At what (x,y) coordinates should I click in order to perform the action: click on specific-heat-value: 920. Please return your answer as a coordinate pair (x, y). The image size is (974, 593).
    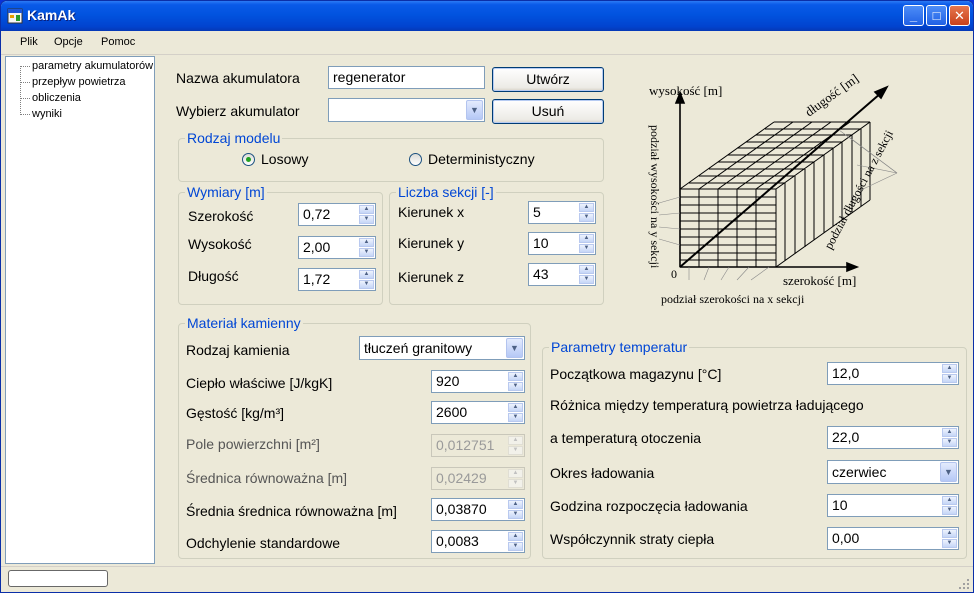
    Looking at the image, I should click on (448, 381).